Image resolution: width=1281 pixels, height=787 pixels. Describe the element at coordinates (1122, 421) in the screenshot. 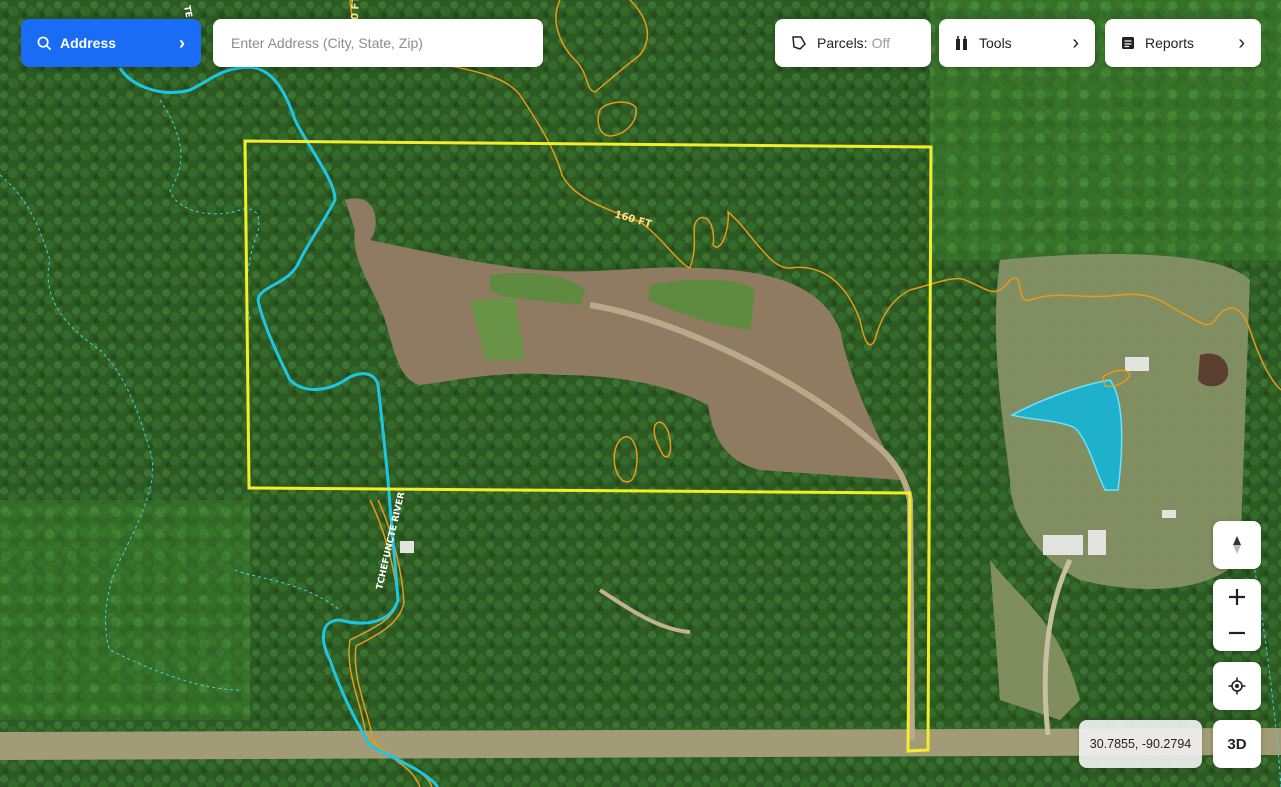

I see `field-clearing` at that location.